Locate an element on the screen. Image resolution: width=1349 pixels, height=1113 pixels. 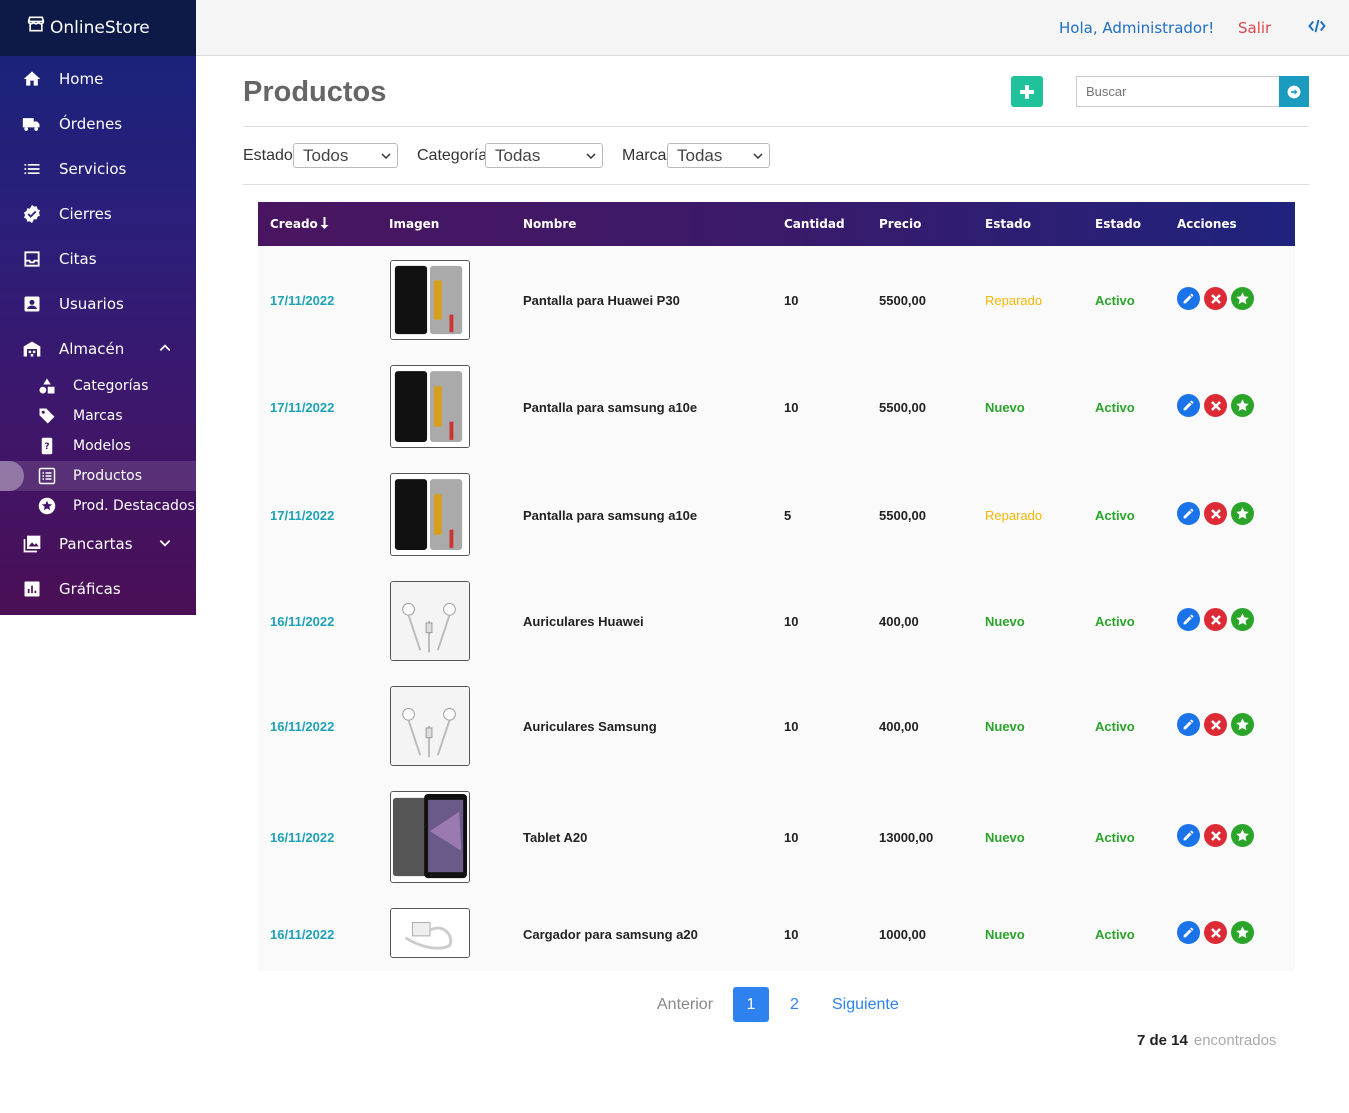
column-header-quantity: Cantidad is located at coordinates (814, 224).